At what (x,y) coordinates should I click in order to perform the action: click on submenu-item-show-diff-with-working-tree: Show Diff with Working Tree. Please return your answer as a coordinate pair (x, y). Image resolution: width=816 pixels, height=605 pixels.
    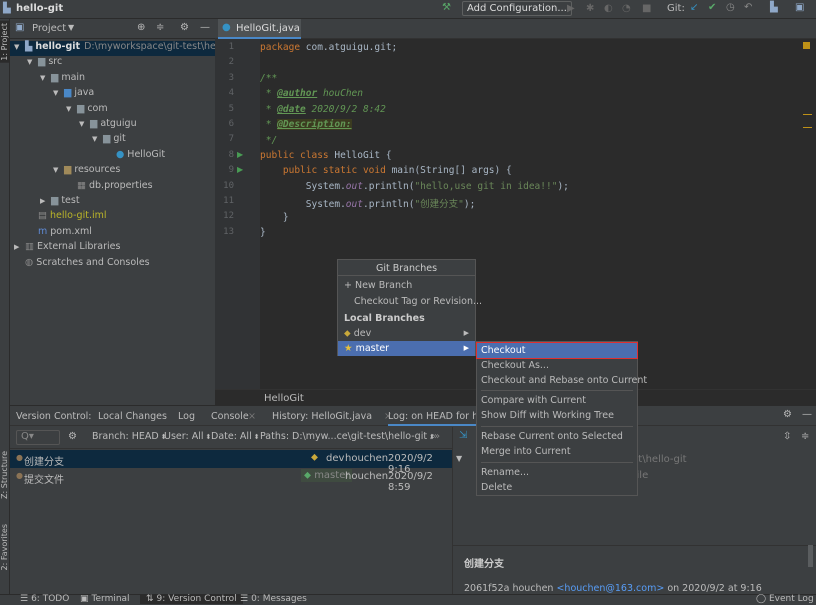
    Looking at the image, I should click on (557, 415).